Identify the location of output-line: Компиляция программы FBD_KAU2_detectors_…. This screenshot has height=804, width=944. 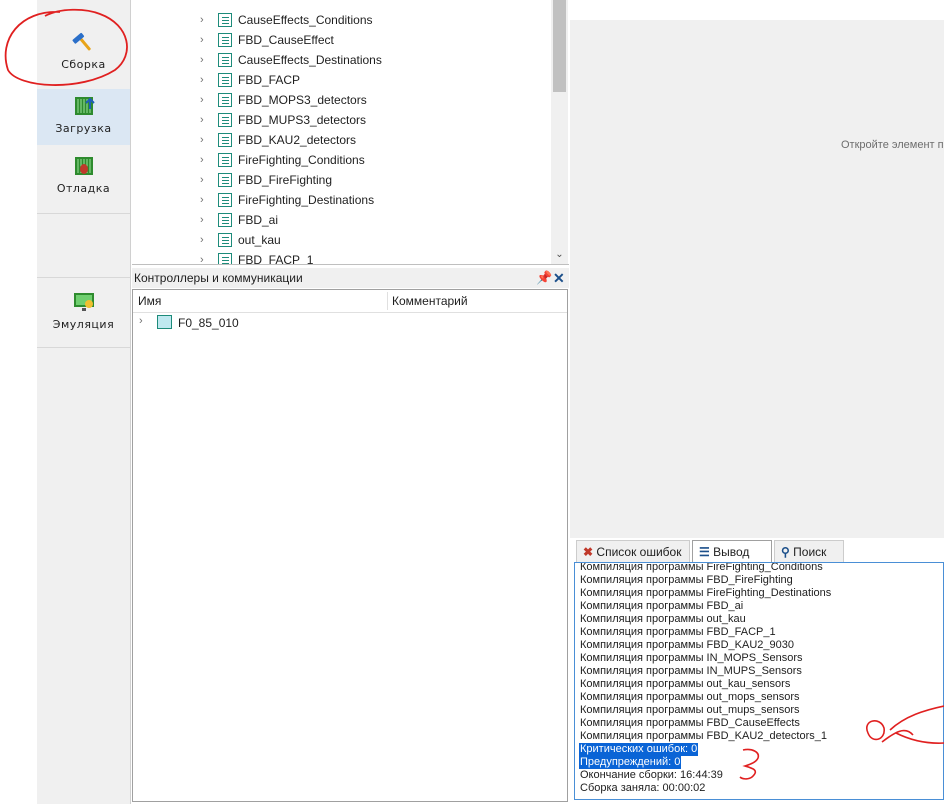
(703, 736).